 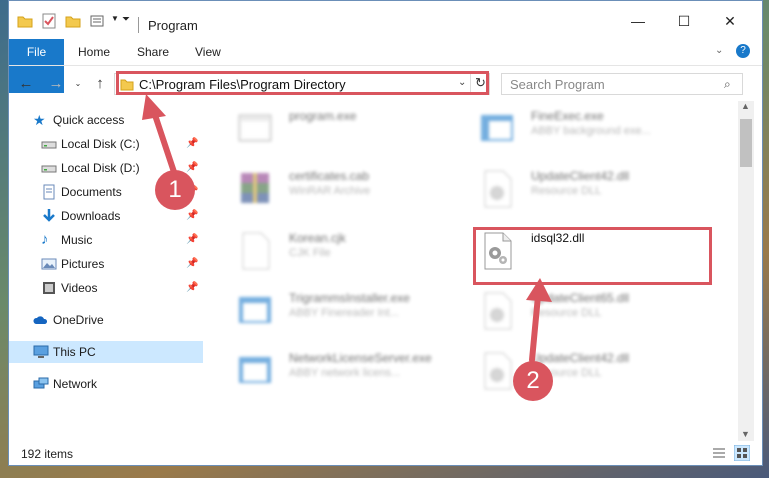 I want to click on callout-2: 2, so click(x=533, y=381).